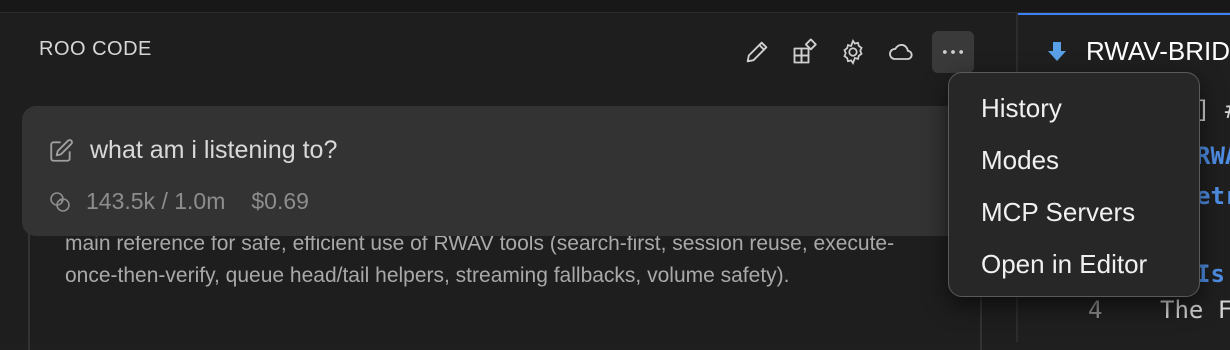 Image resolution: width=1230 pixels, height=350 pixels. Describe the element at coordinates (280, 201) in the screenshot. I see `task-cost: $0.69` at that location.